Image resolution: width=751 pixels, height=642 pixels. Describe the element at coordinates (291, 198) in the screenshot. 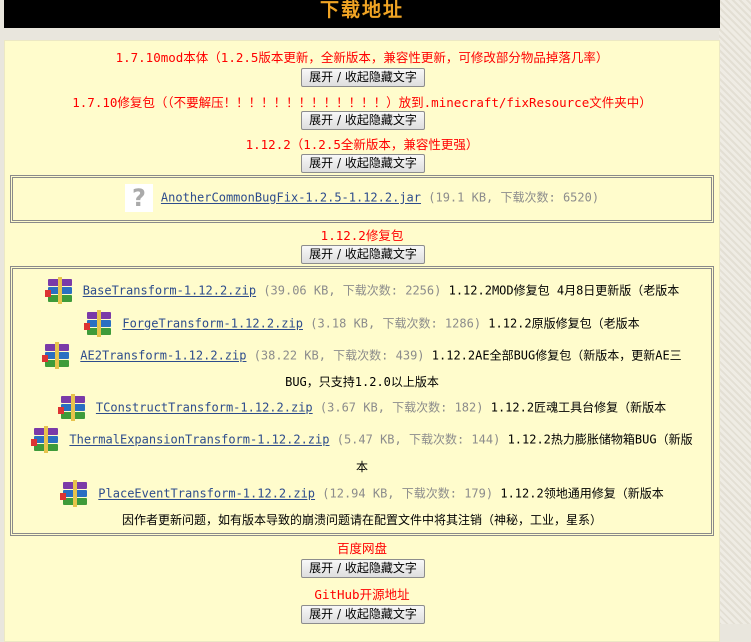

I see `attachment-link: AnotherCommonBugFix-1.2.5-1.12.2.jar` at that location.